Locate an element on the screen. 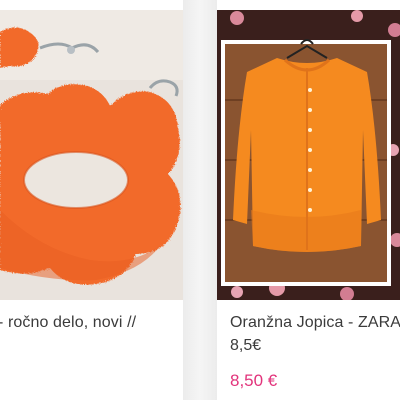  product-title: - ročno delo, novi // is located at coordinates (68, 323).